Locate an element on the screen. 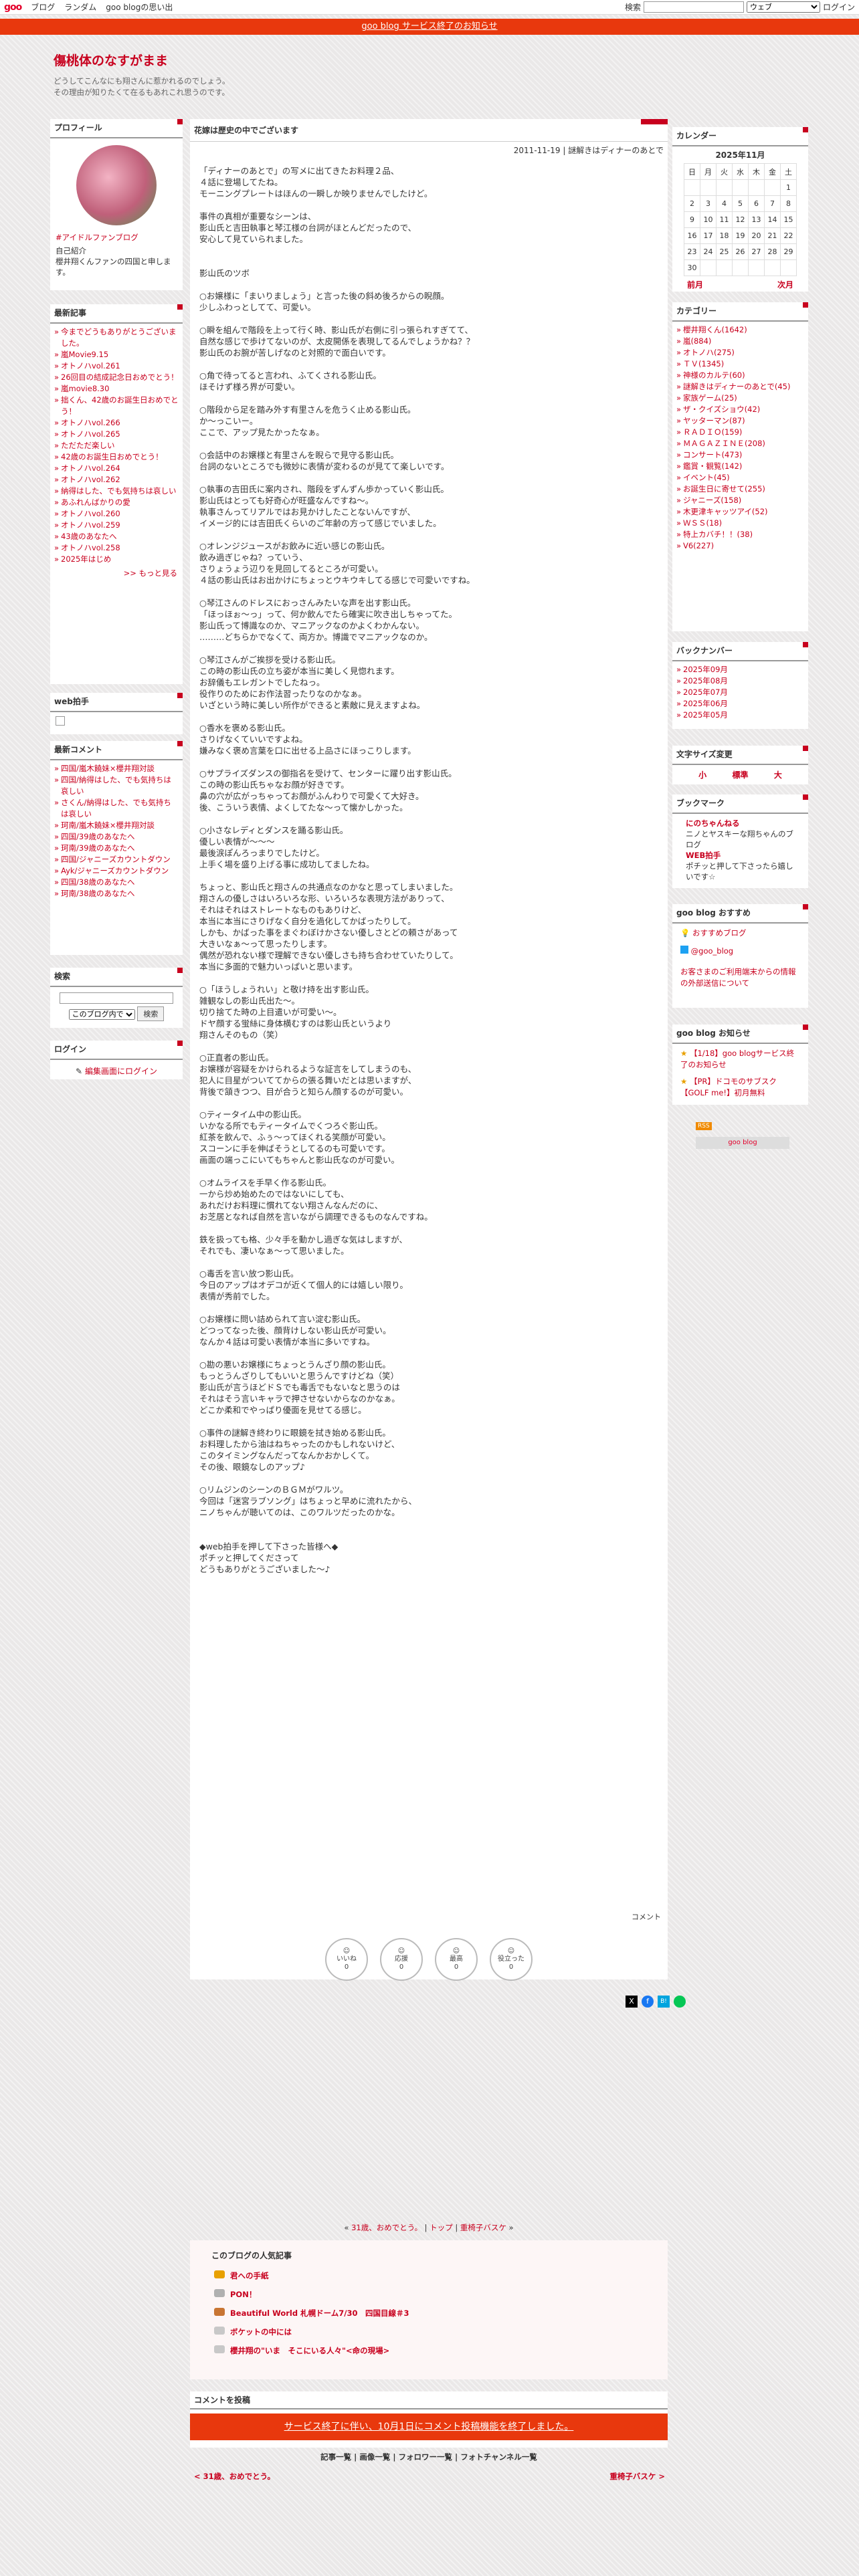 This screenshot has height=2576, width=859. popular-link: Beautiful World 札幌ドーム7/30 四国目線＃3 is located at coordinates (319, 2313).